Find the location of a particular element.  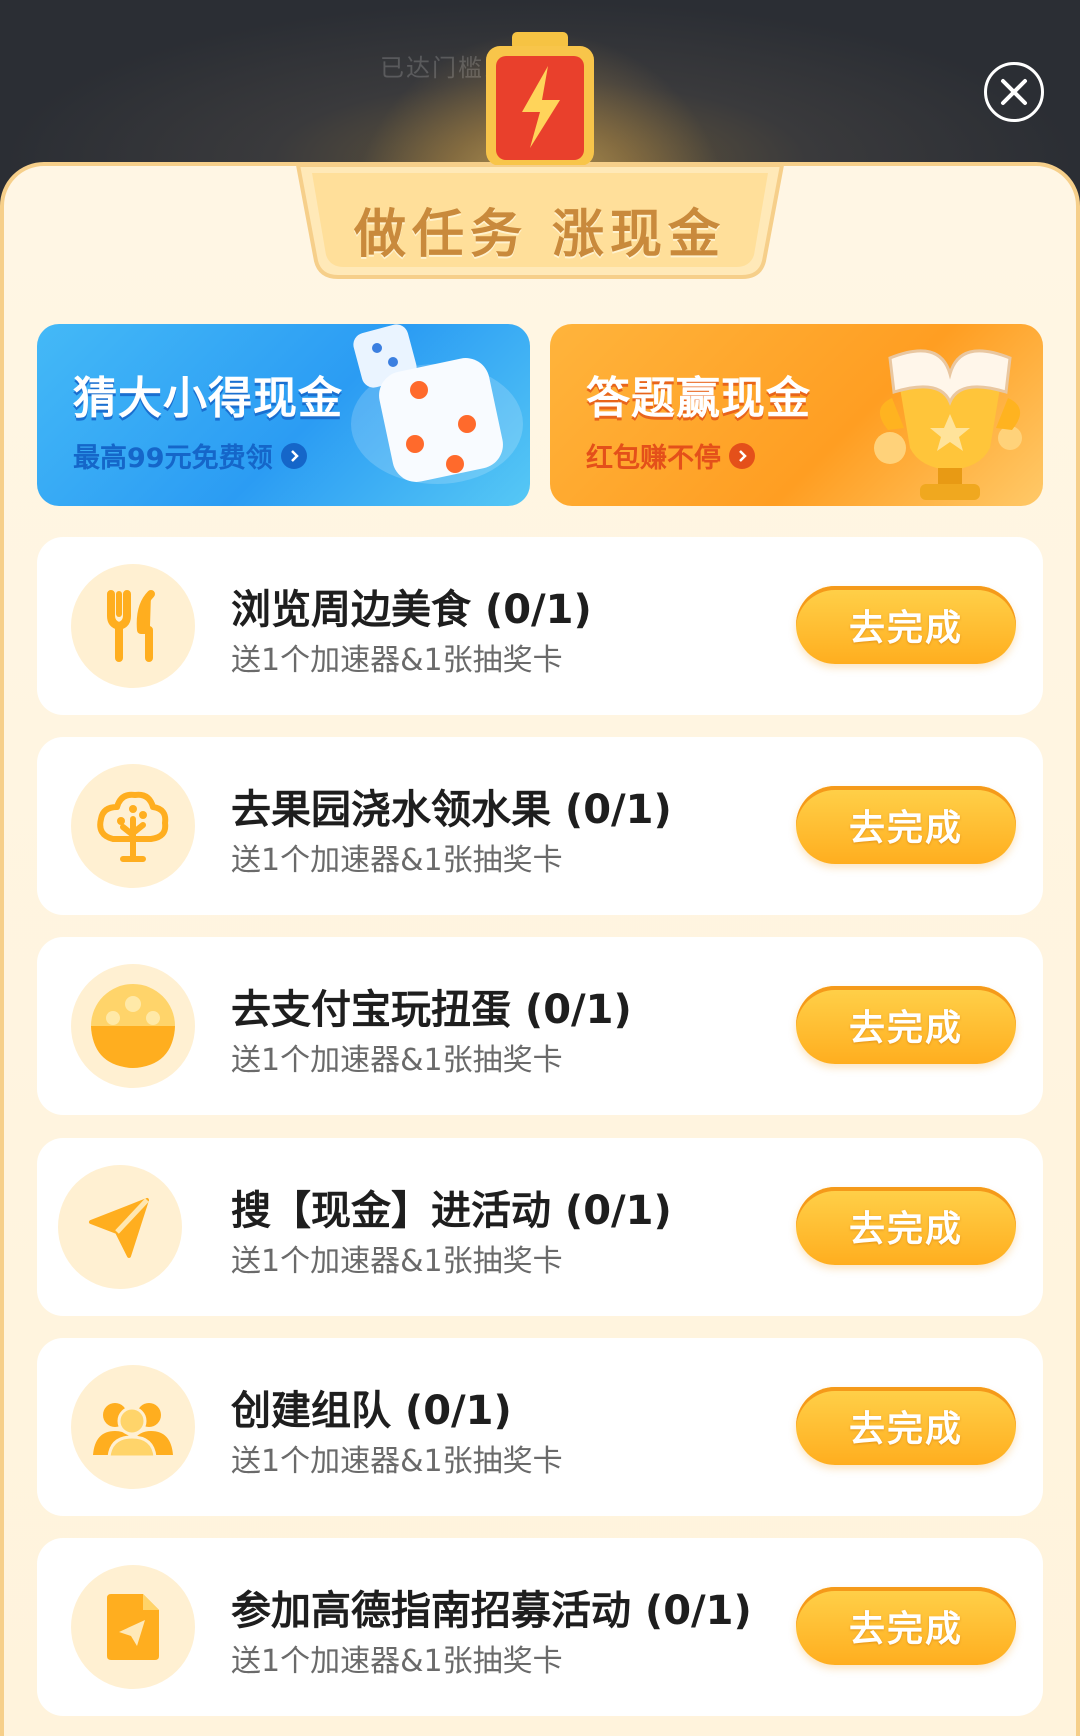

battery-icon is located at coordinates (540, 99).